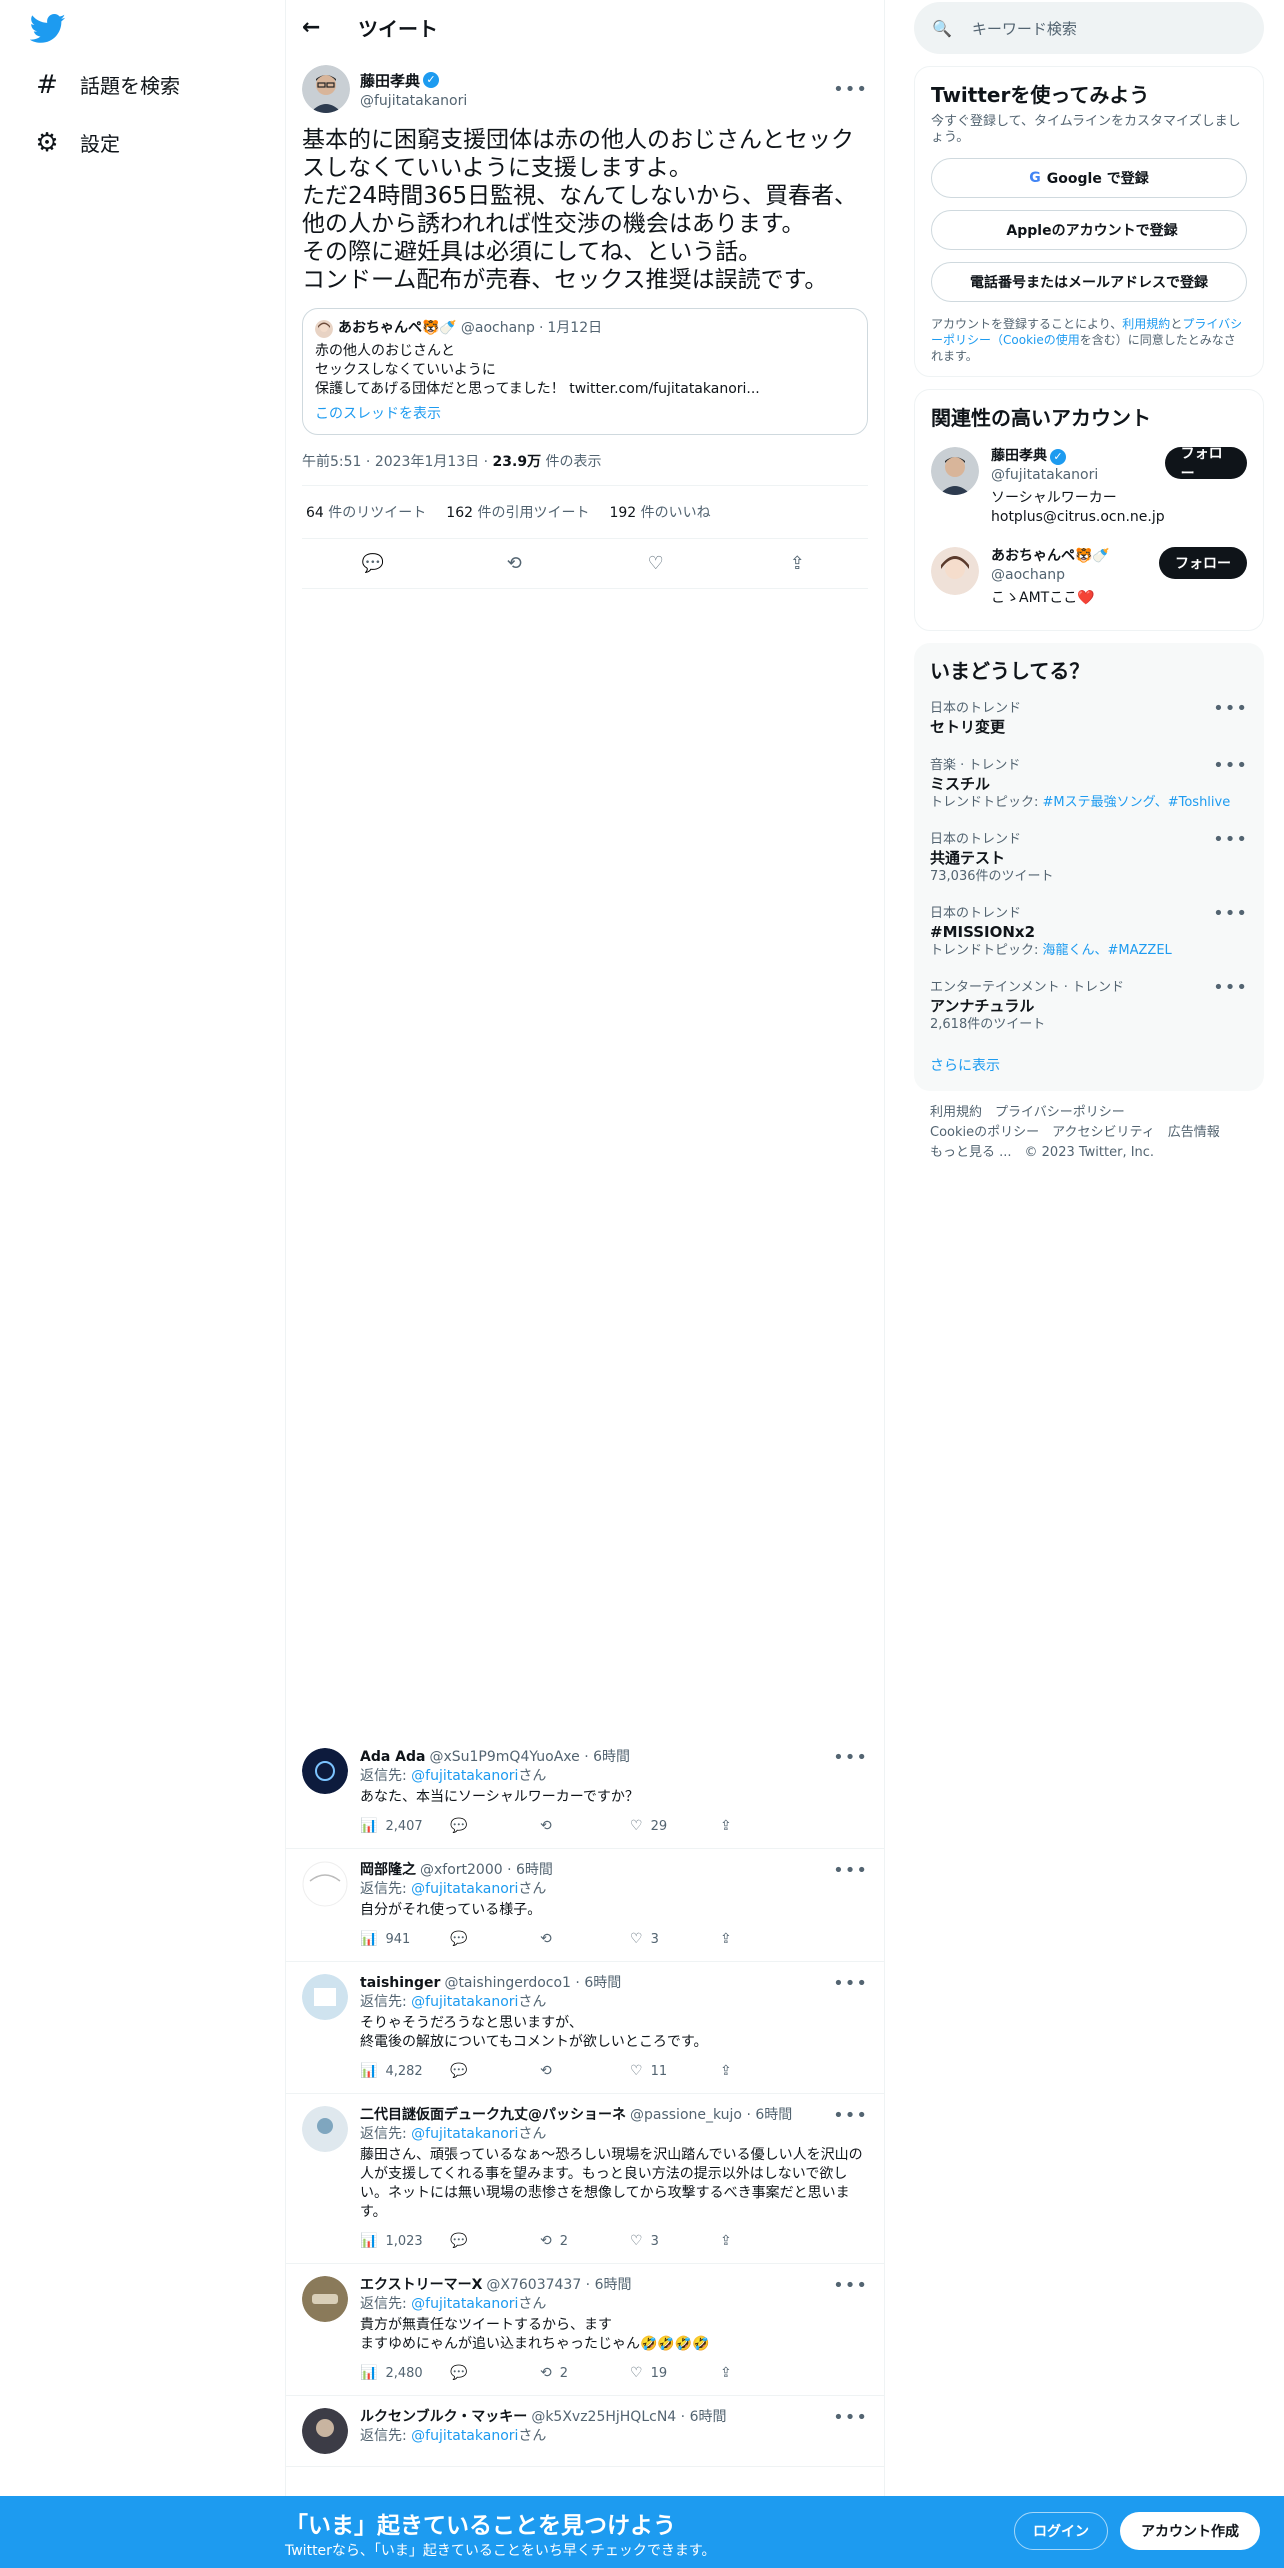 The image size is (1284, 2568). Describe the element at coordinates (392, 1757) in the screenshot. I see `reply-name: Ada Ada` at that location.